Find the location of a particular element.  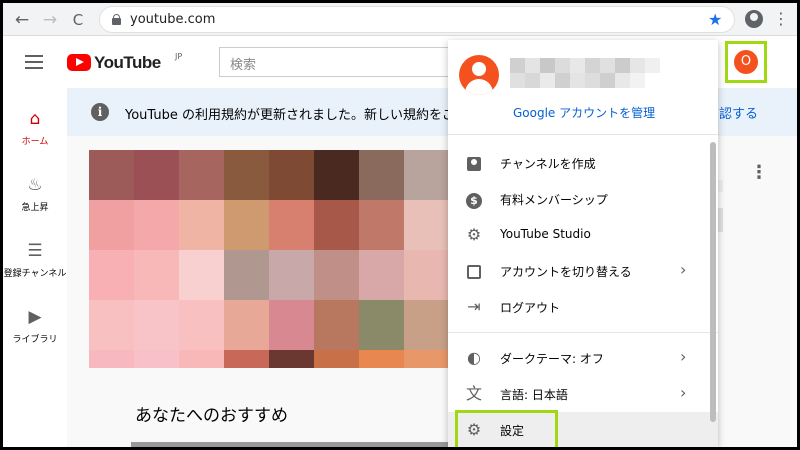

sidebar-item-label: 登録チャンネル is located at coordinates (35, 274).